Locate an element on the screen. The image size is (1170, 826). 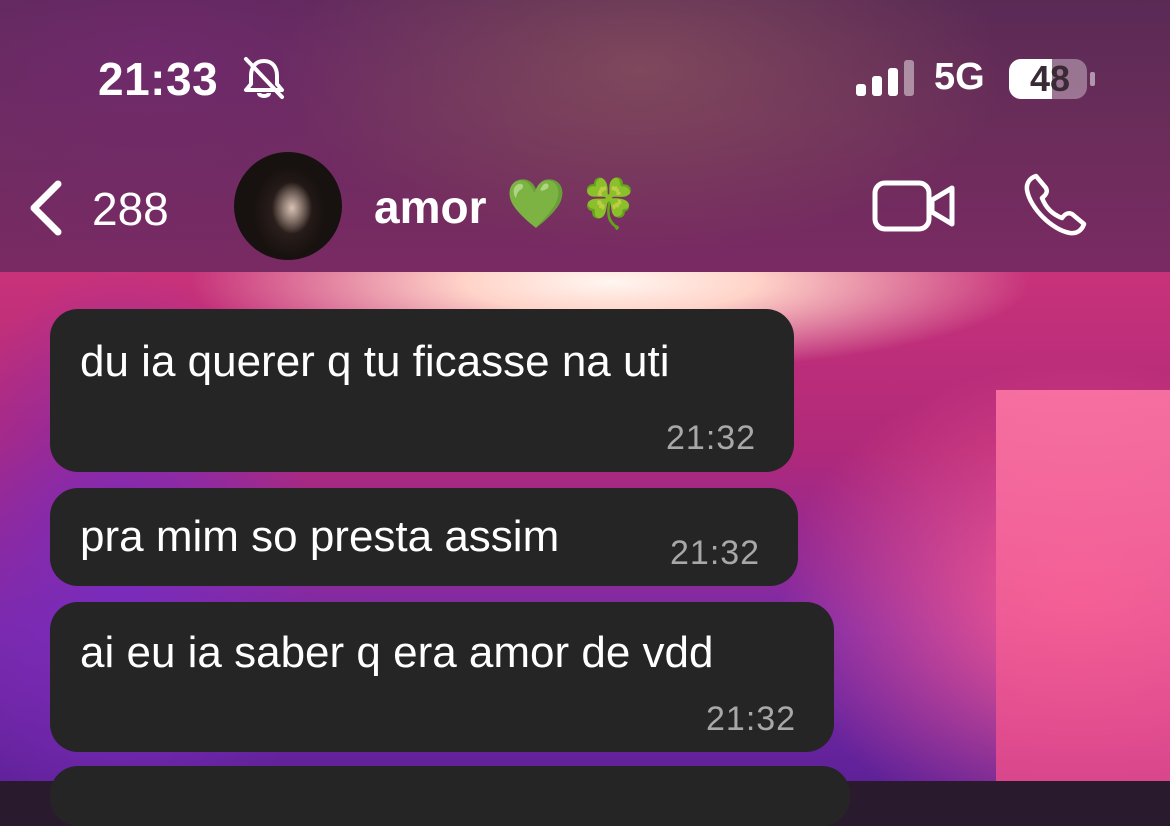
message-text: du ia querer q tu ficasse na uti is located at coordinates (375, 361).